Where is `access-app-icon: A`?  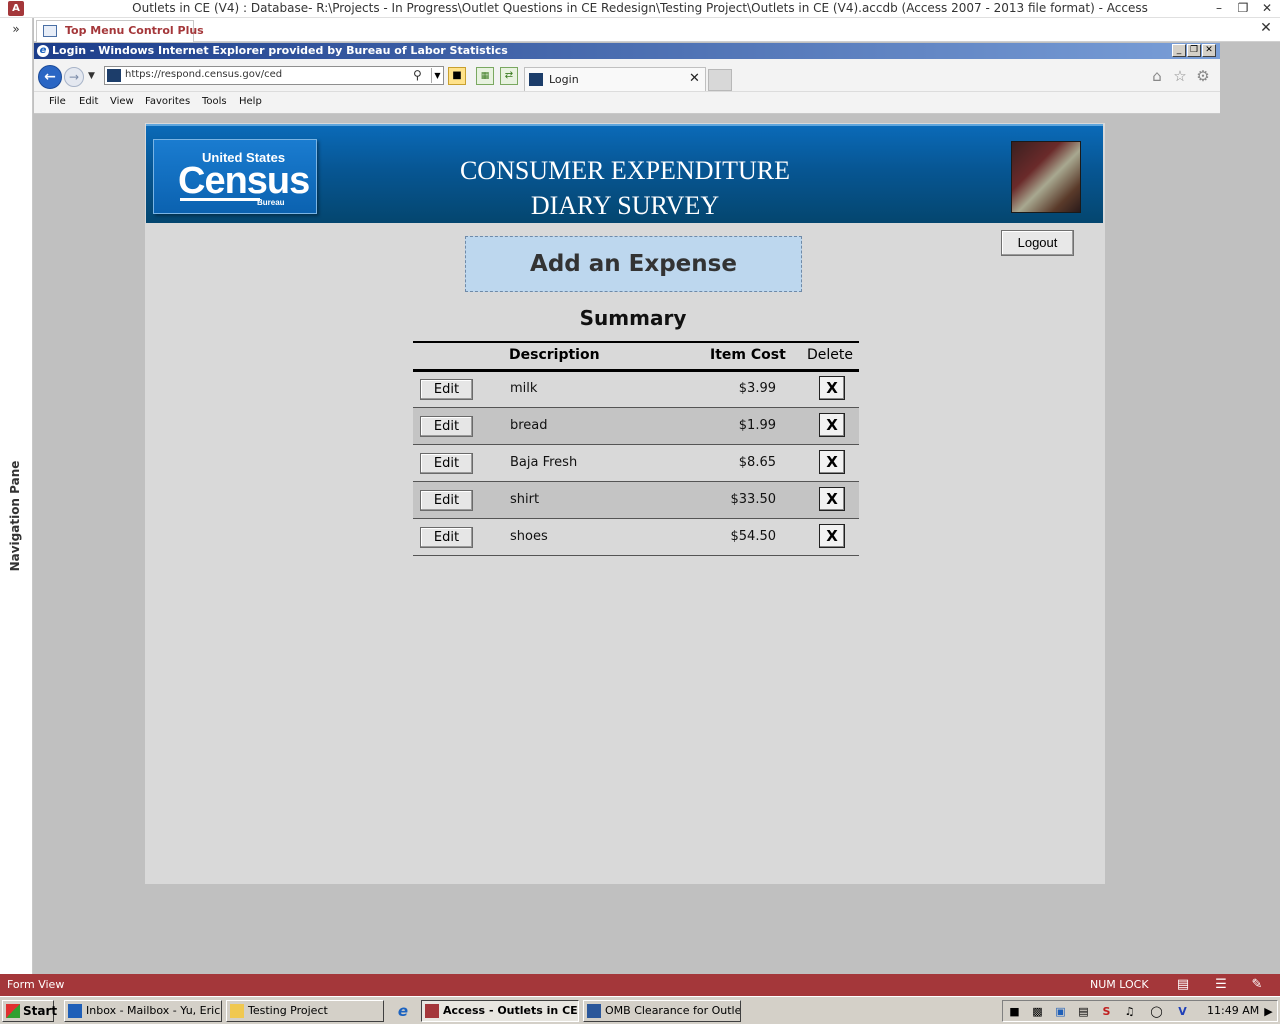 access-app-icon: A is located at coordinates (16, 8).